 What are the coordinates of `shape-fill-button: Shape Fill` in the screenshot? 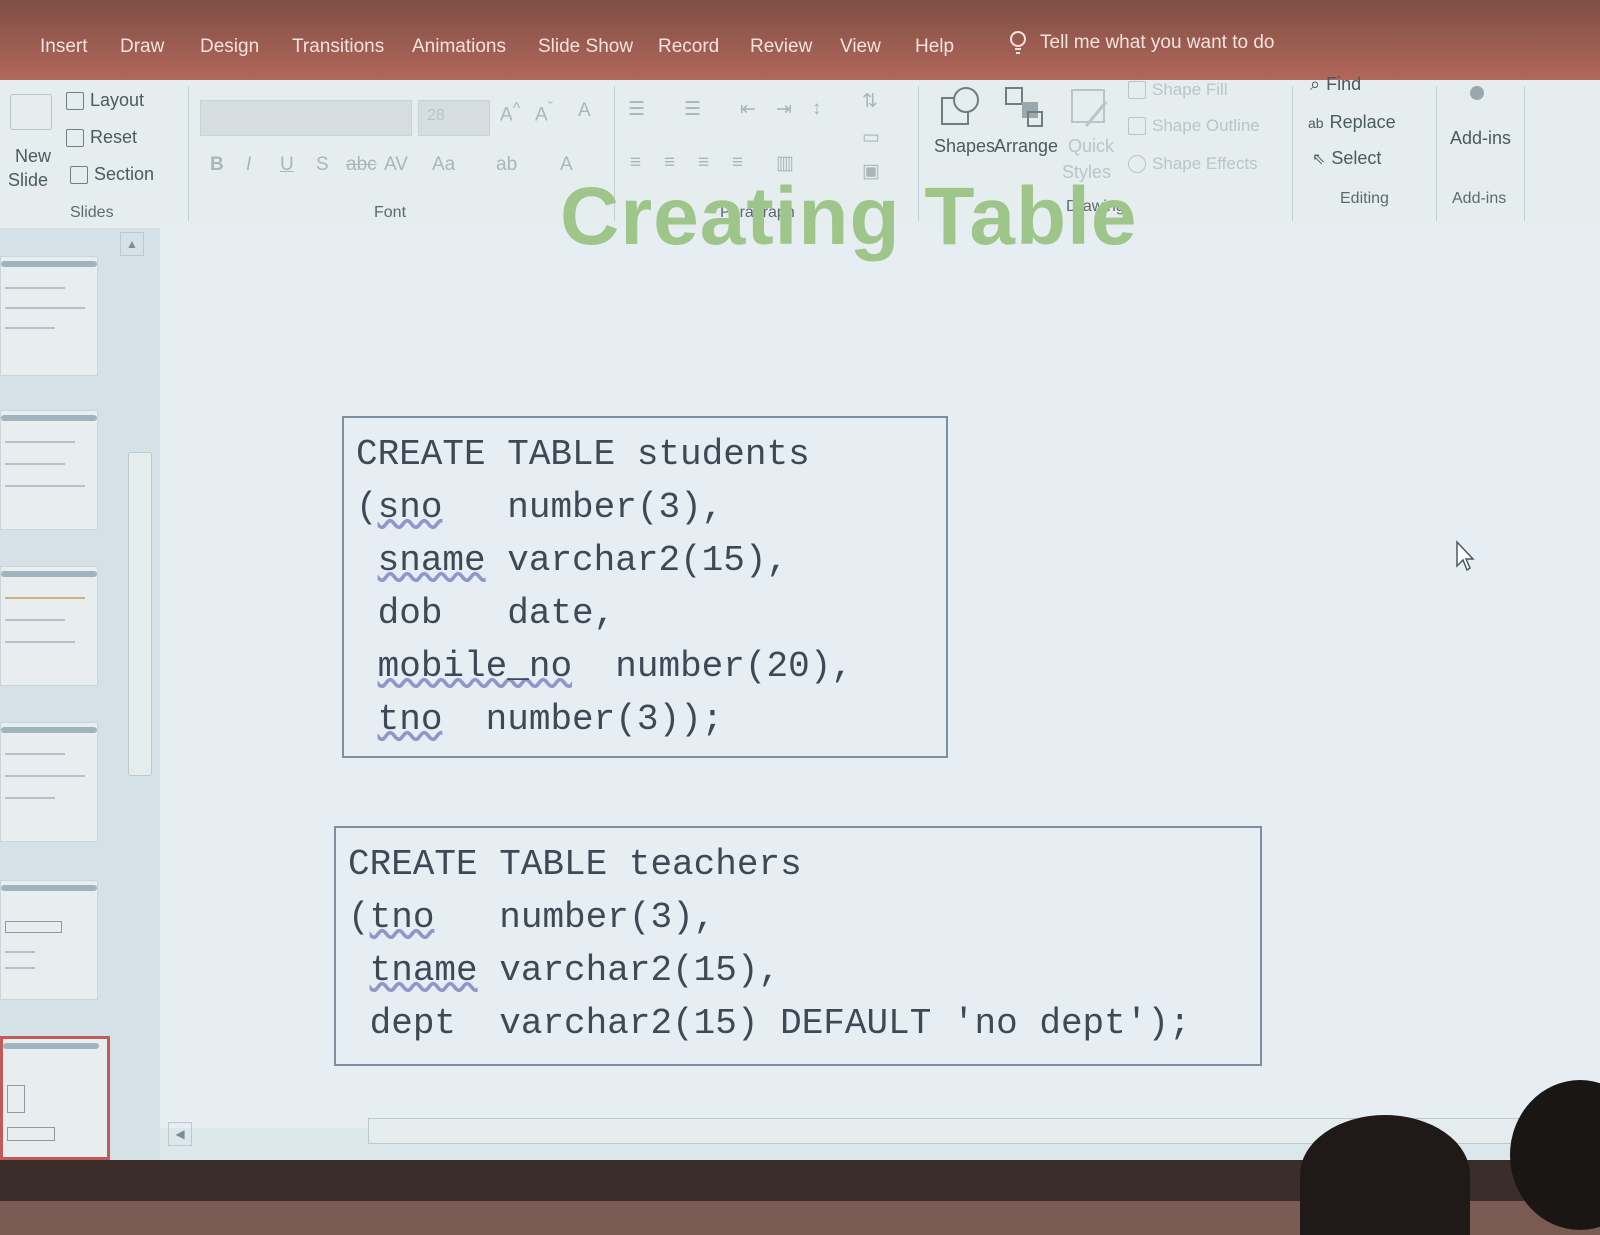 It's located at (1178, 90).